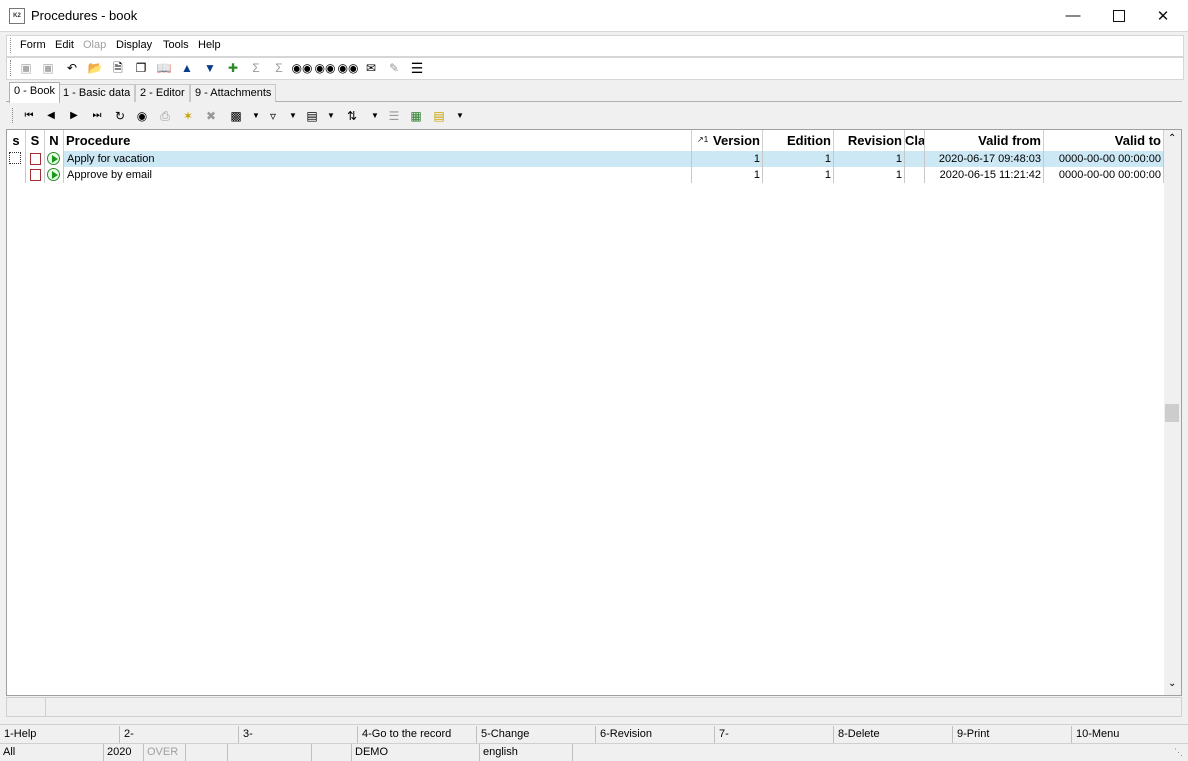  Describe the element at coordinates (1104, 140) in the screenshot. I see `column-header-valid-to: Valid to` at that location.